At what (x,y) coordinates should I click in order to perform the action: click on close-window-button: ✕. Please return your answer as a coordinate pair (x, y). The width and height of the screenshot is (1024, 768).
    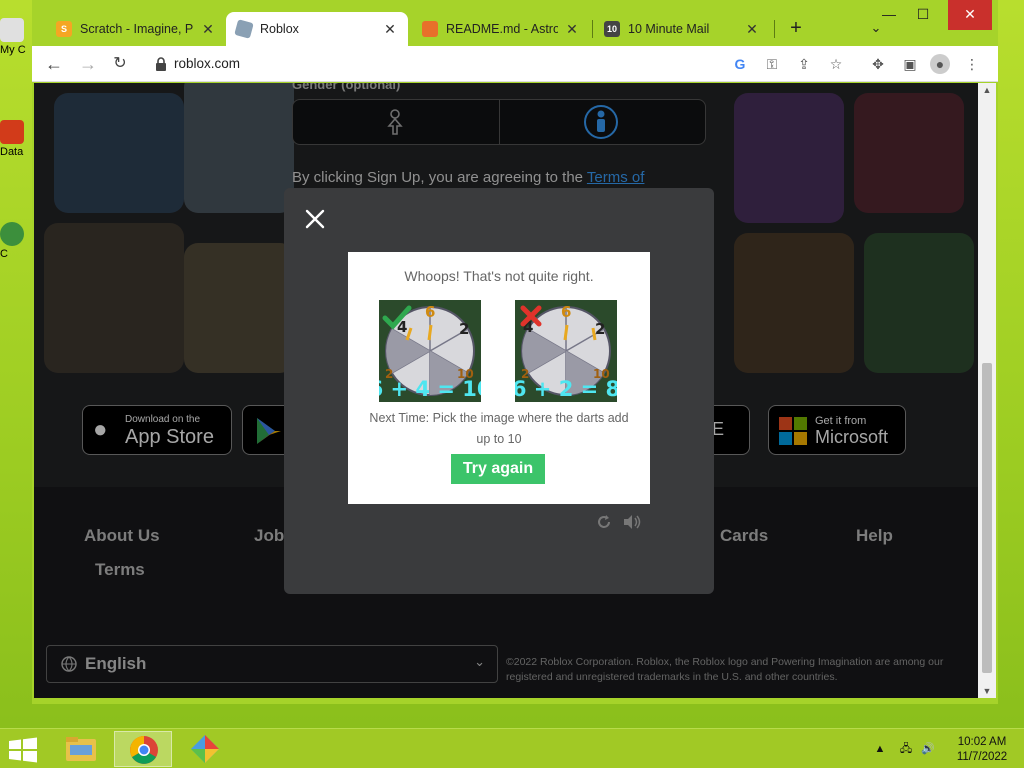
    Looking at the image, I should click on (970, 15).